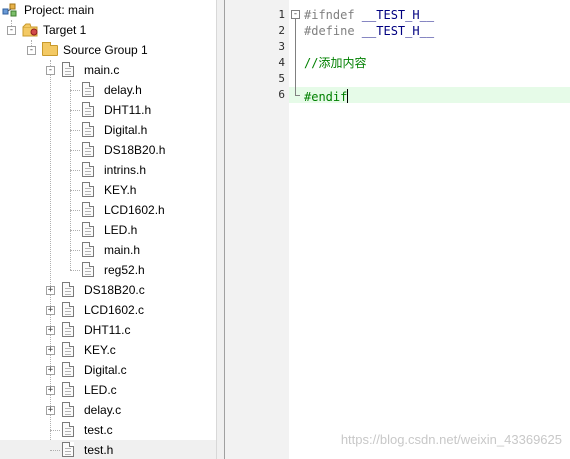 The height and width of the screenshot is (459, 570). Describe the element at coordinates (100, 390) in the screenshot. I see `file-label: LED.c` at that location.